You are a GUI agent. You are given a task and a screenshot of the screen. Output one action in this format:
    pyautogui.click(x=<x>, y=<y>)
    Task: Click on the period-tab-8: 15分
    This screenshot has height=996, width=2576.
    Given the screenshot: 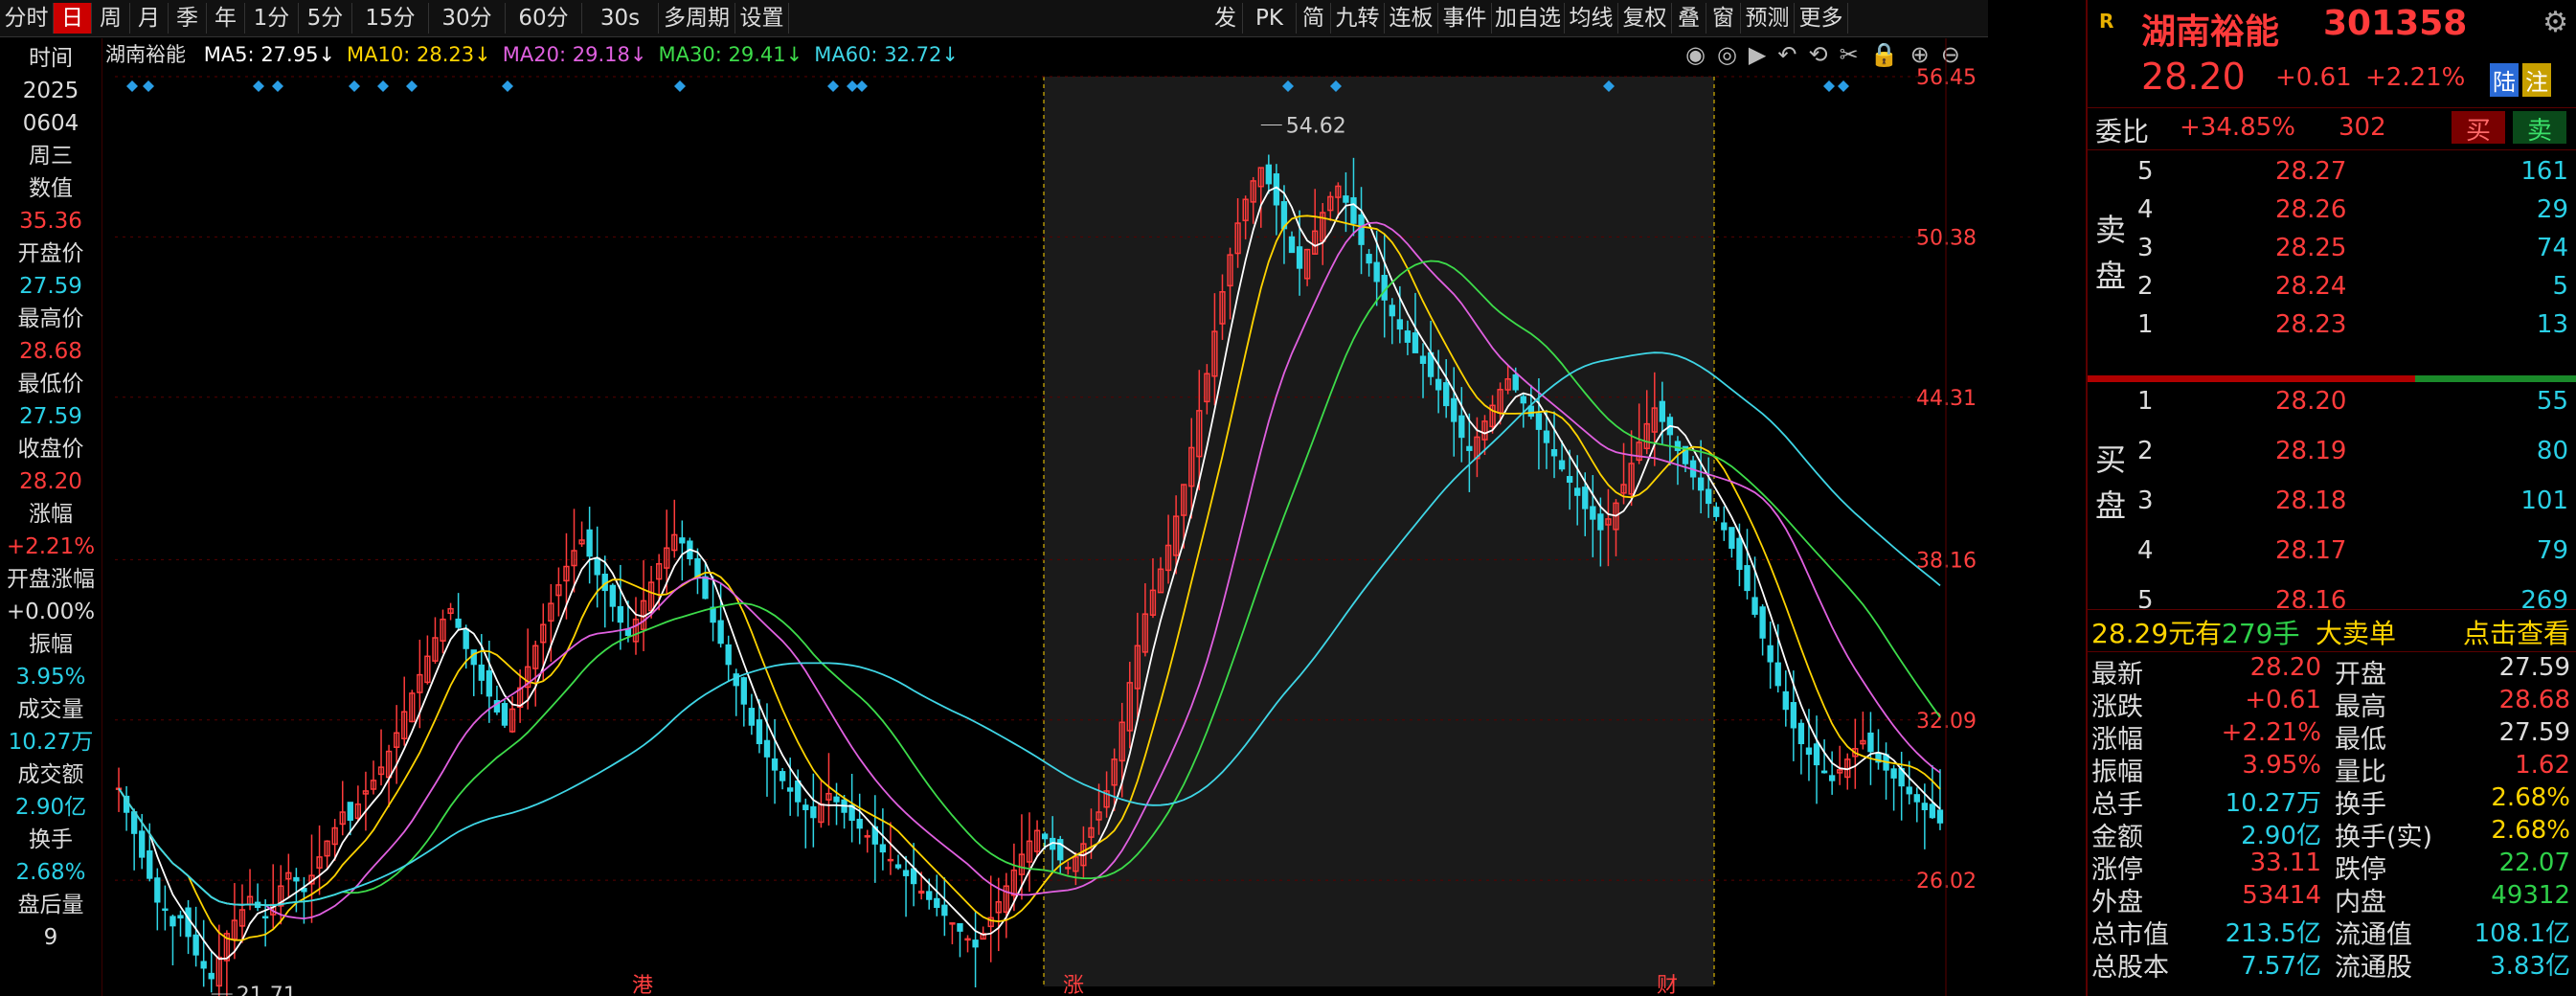 What is the action you would take?
    pyautogui.click(x=390, y=19)
    